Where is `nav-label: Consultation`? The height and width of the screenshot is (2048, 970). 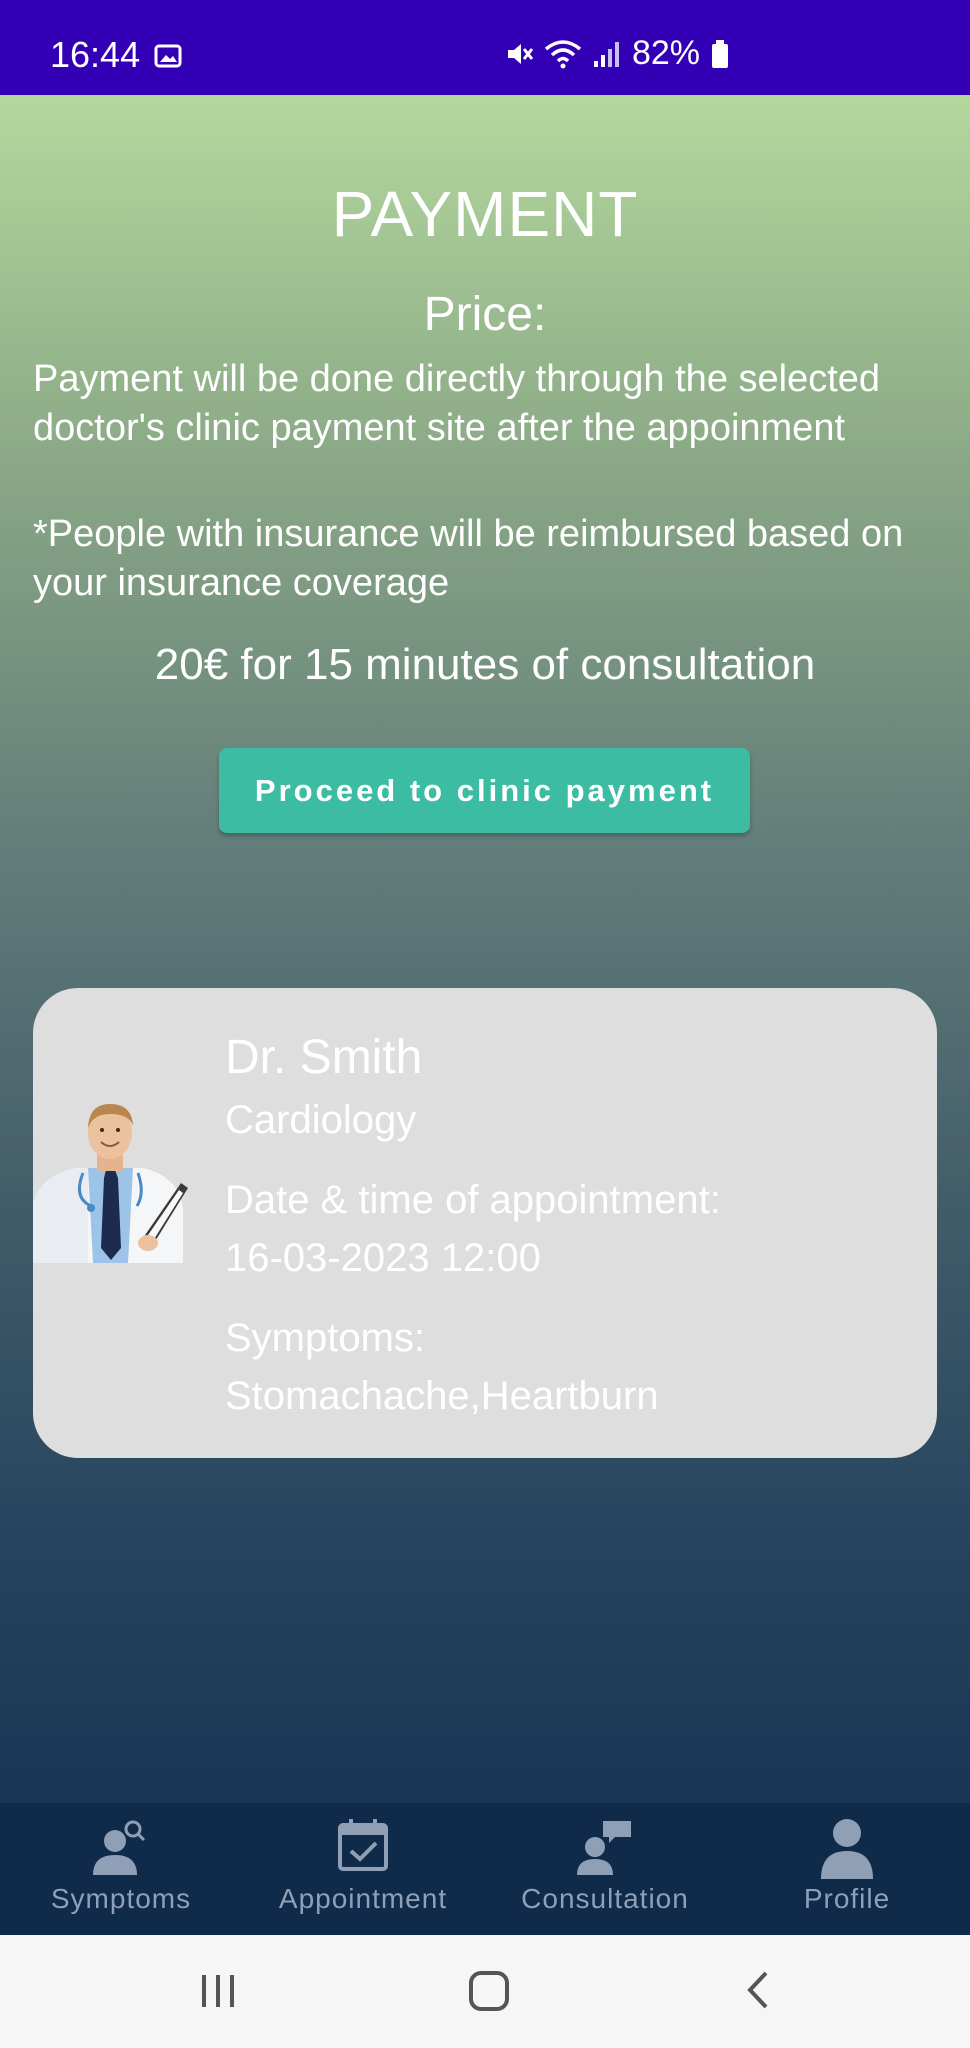
nav-label: Consultation is located at coordinates (605, 1898).